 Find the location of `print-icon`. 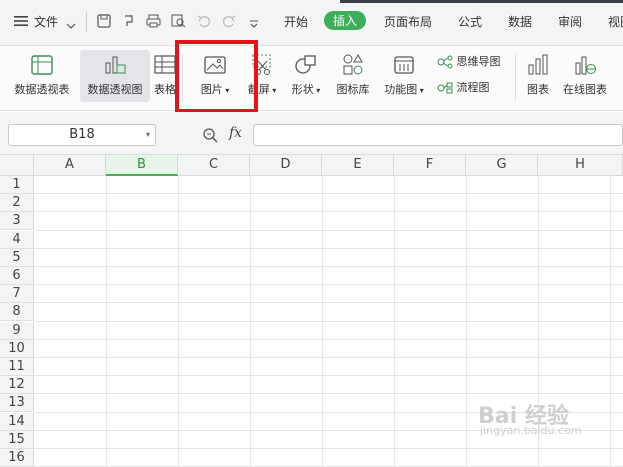

print-icon is located at coordinates (153, 22).